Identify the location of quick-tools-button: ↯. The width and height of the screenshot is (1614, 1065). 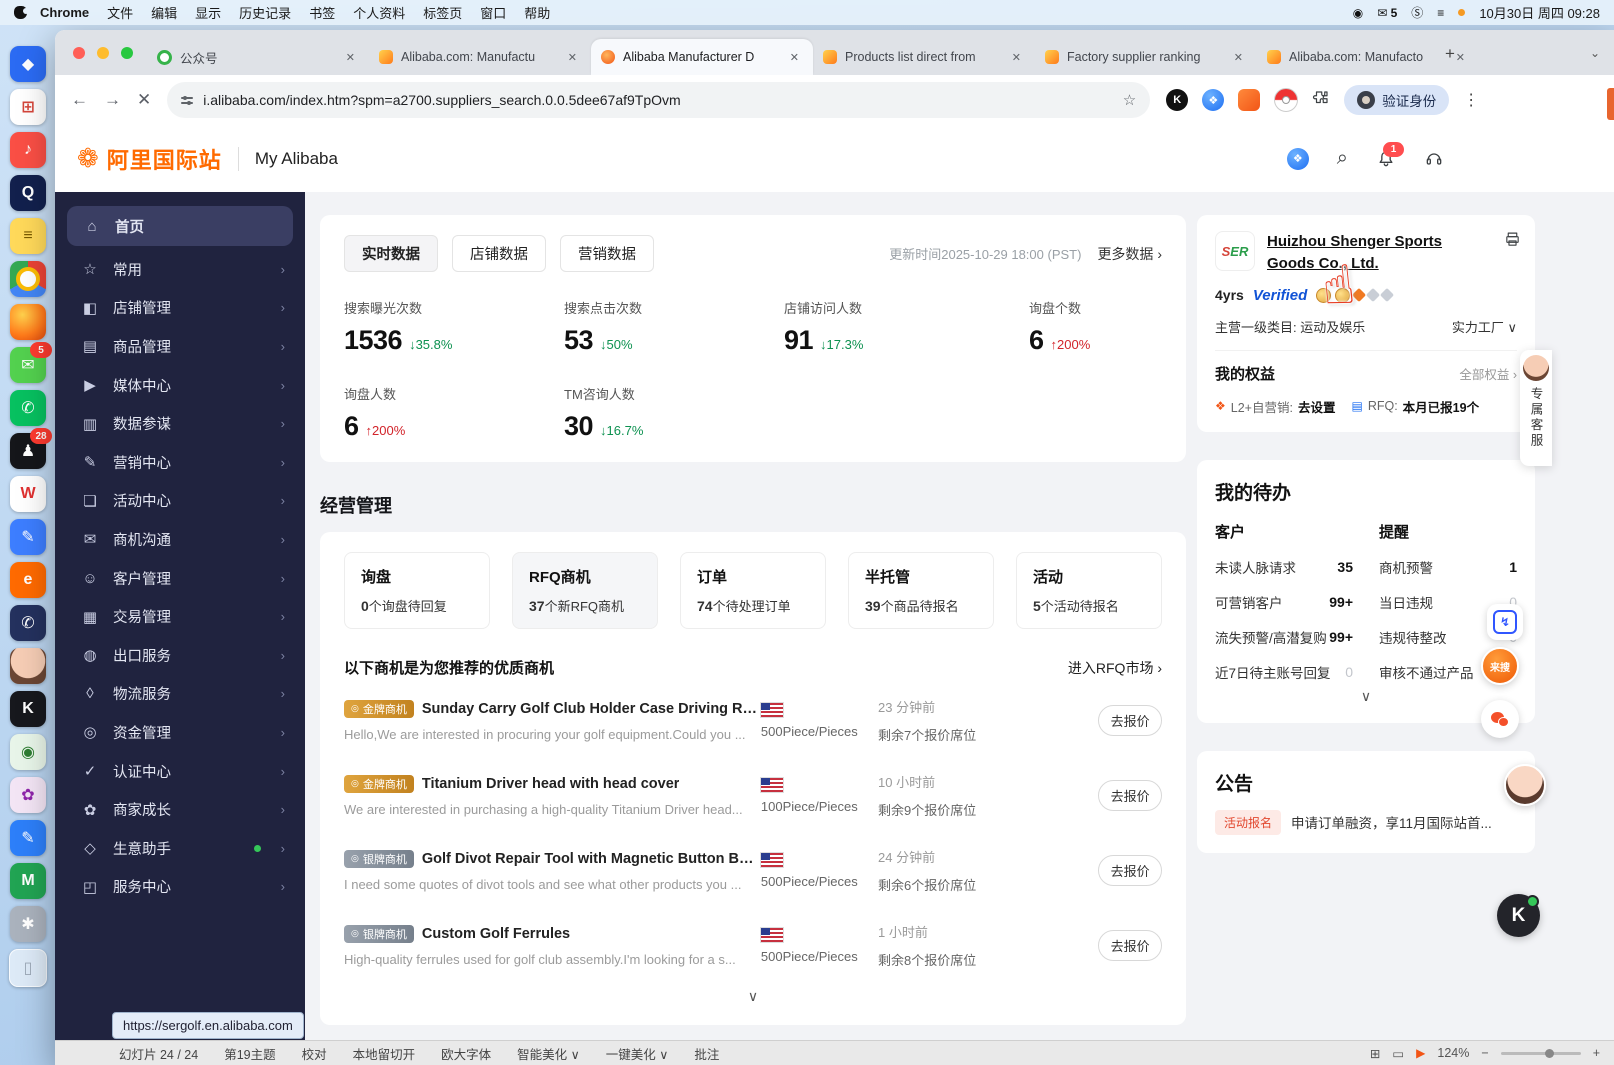
(1505, 622).